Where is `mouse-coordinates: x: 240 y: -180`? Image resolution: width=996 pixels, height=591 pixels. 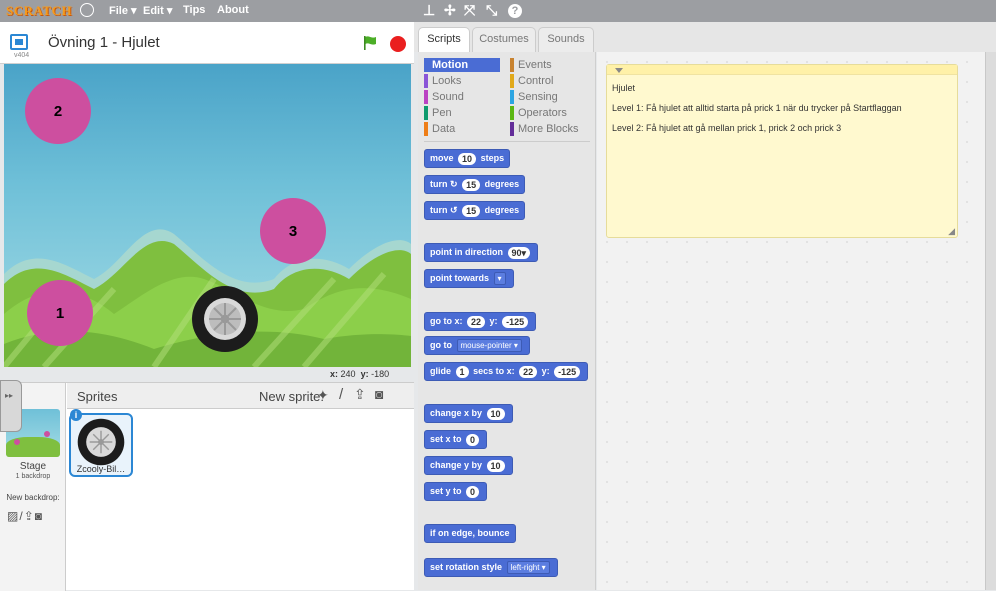
mouse-coordinates: x: 240 y: -180 is located at coordinates (359, 374).